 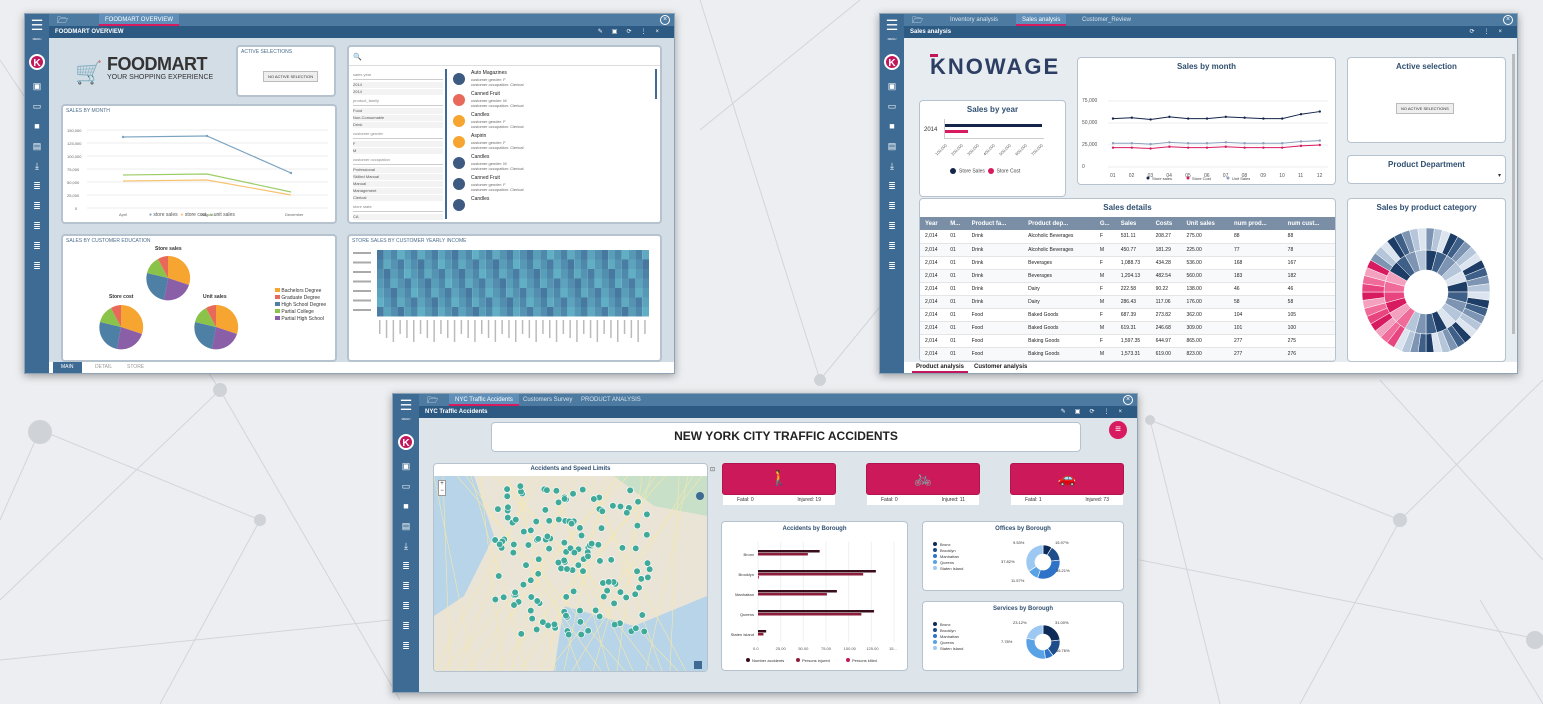 What do you see at coordinates (547, 400) in the screenshot?
I see `tab-customers-survey: Customers Survey` at bounding box center [547, 400].